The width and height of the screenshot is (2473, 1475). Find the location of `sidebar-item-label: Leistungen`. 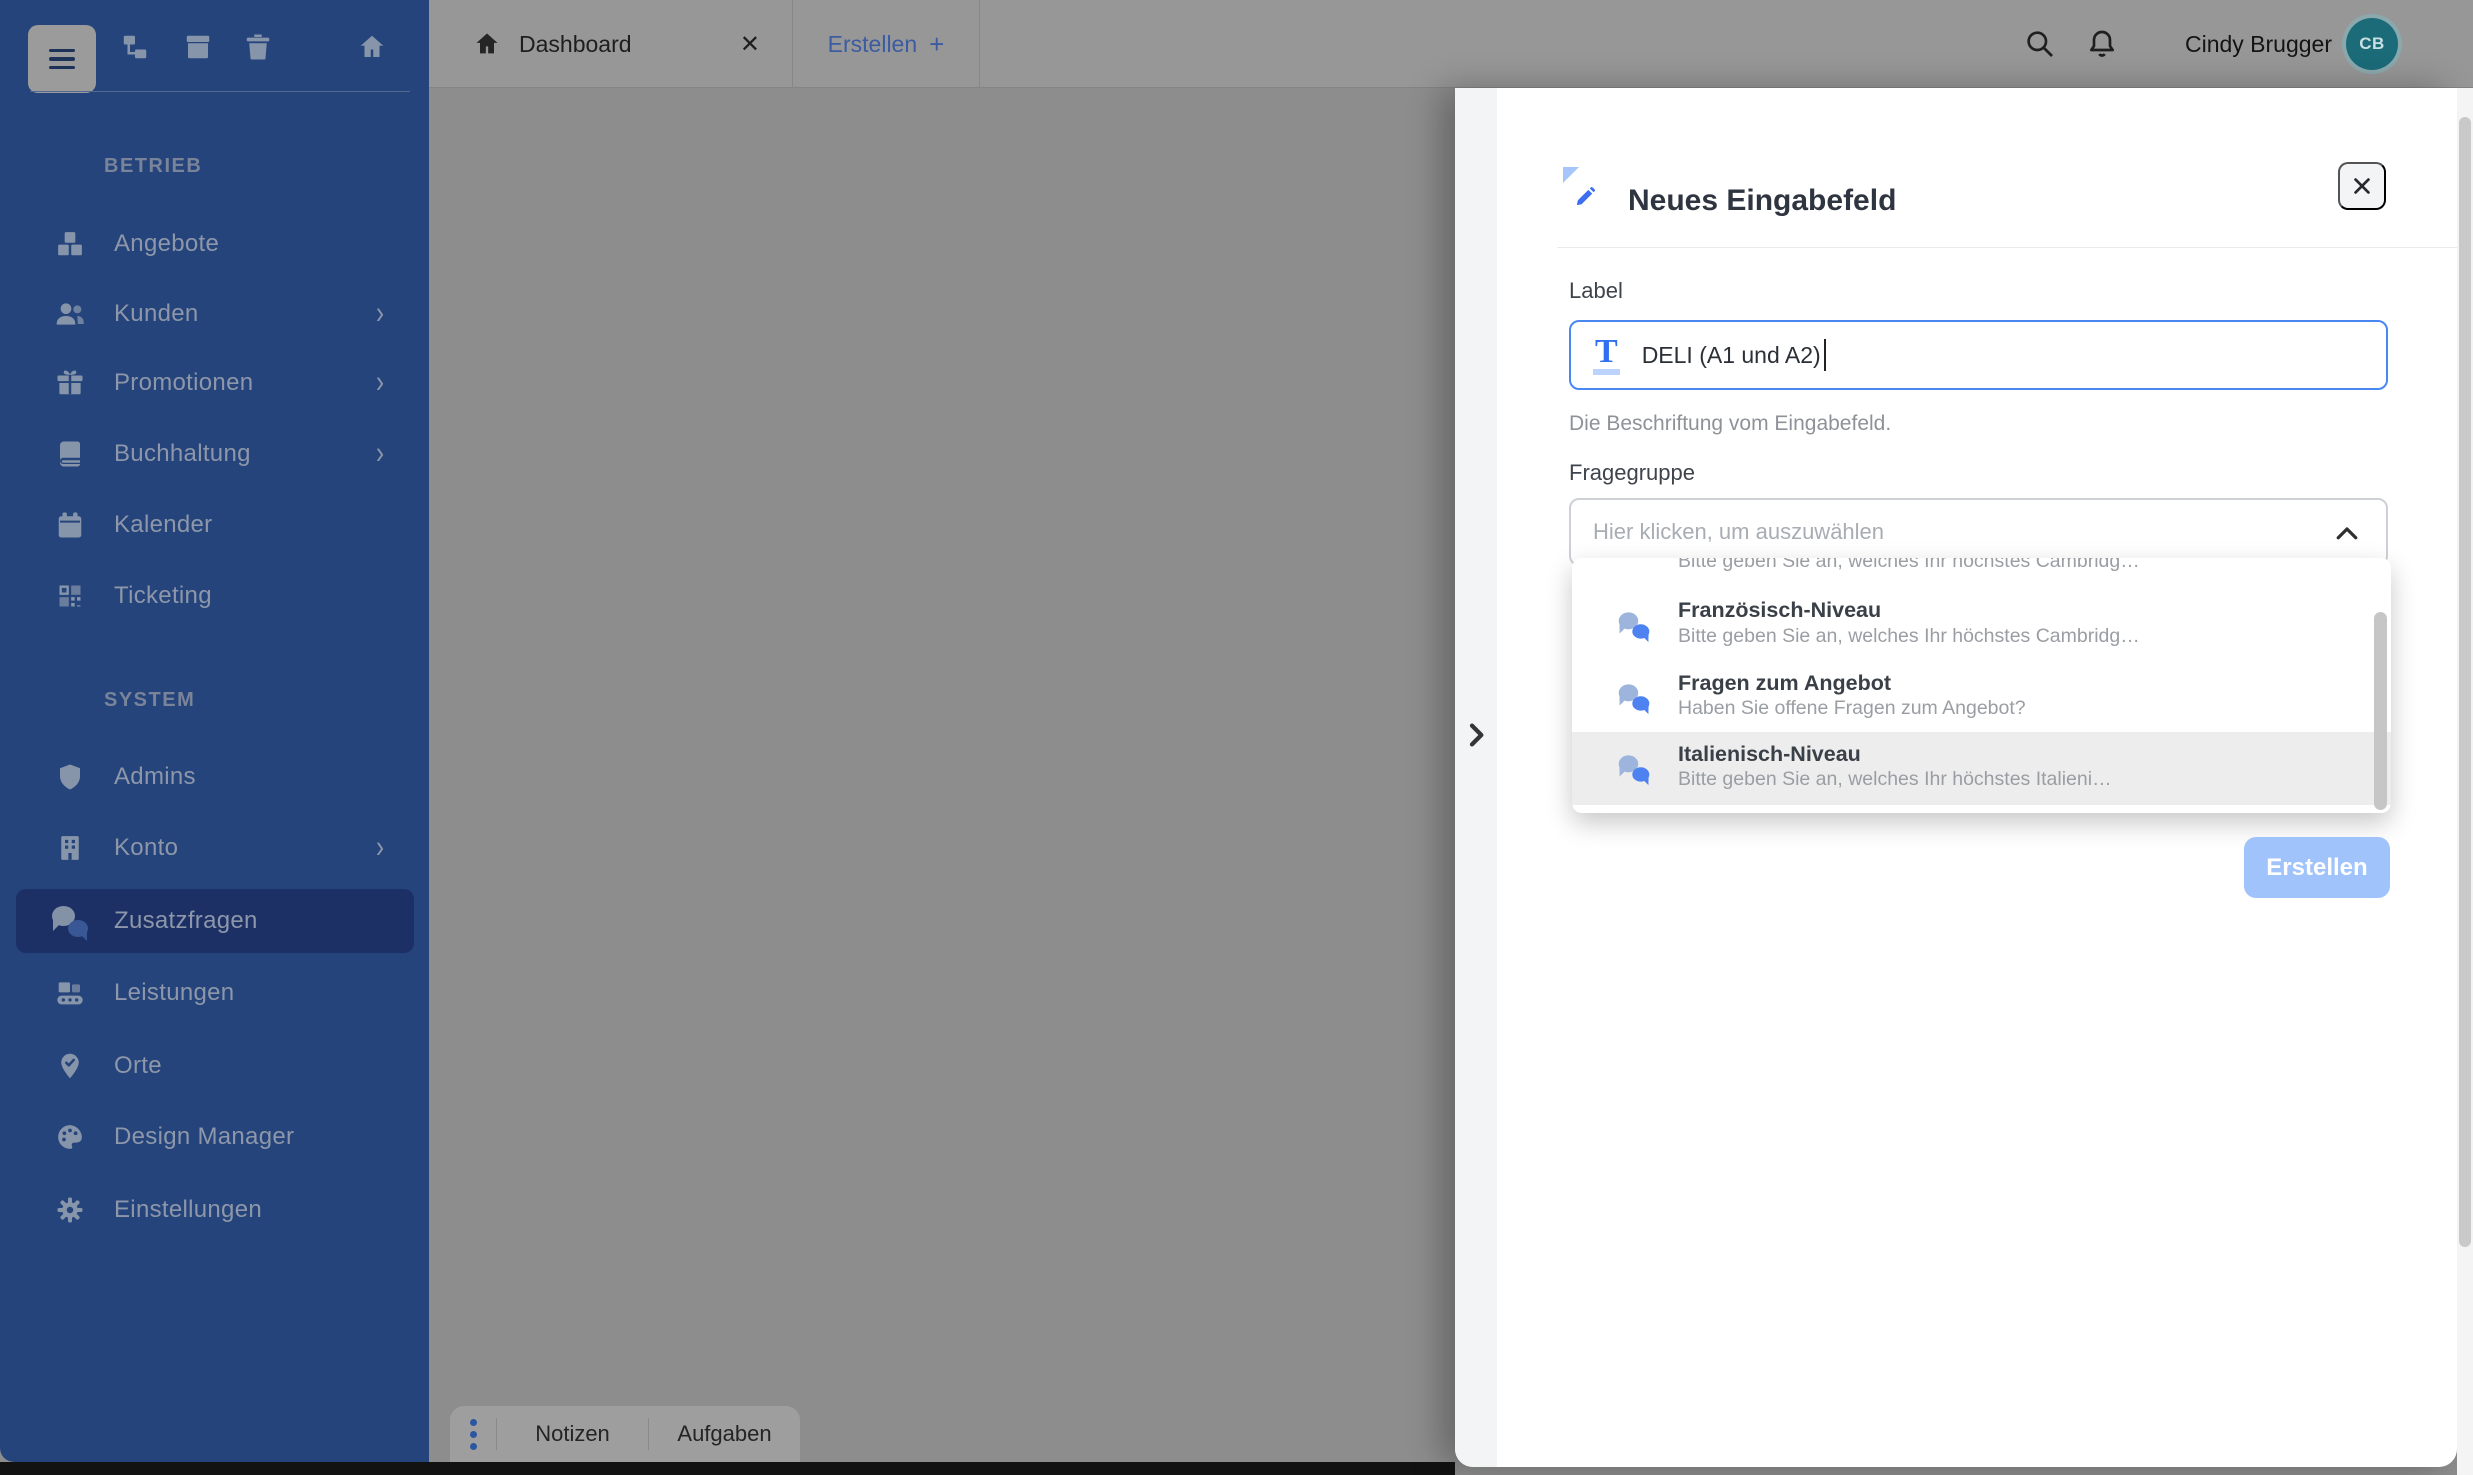

sidebar-item-label: Leistungen is located at coordinates (174, 992).